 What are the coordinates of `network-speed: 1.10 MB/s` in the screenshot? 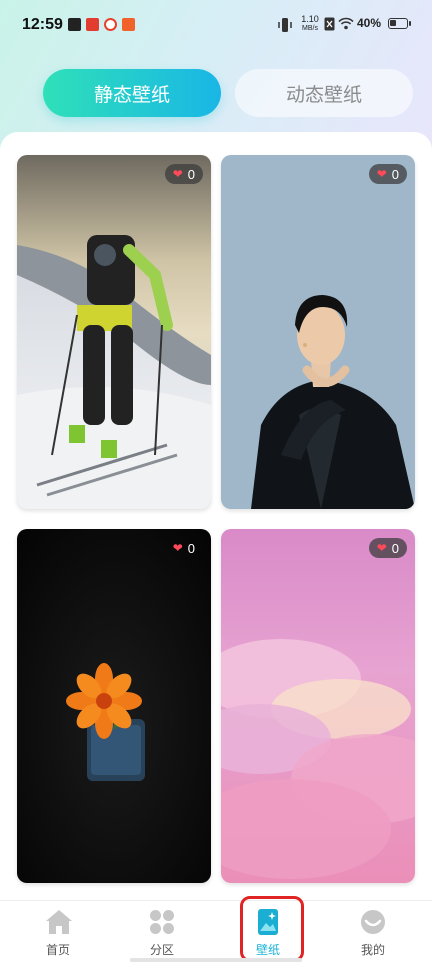 It's located at (310, 24).